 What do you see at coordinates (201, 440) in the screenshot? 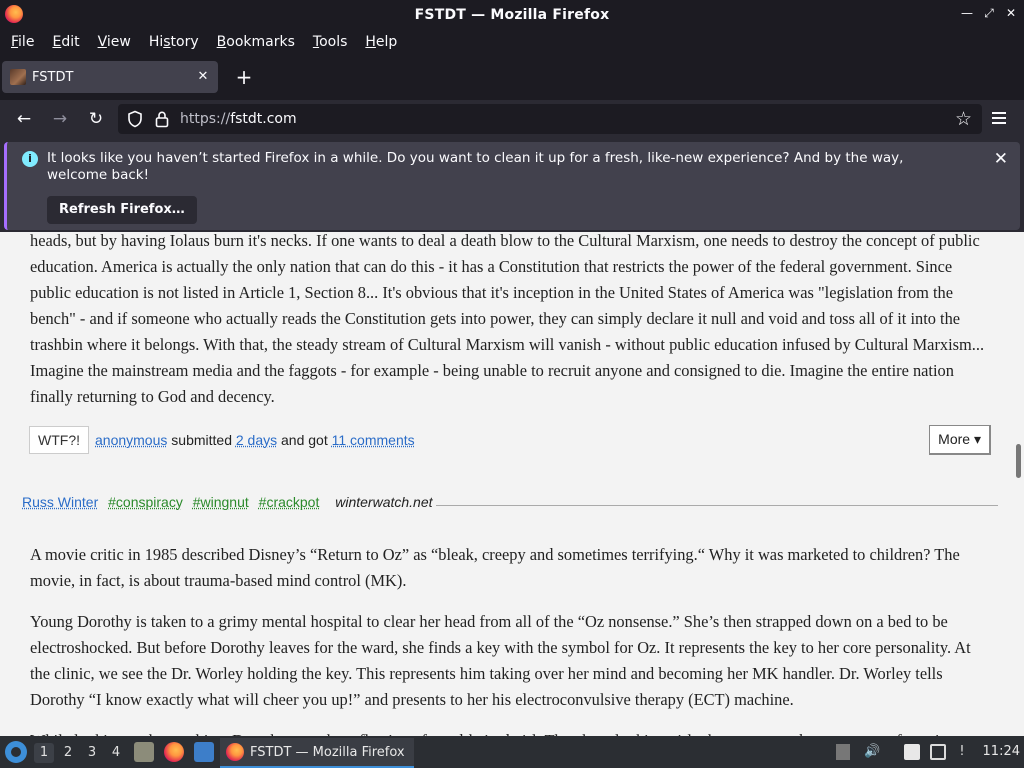
I see `submitted-text: submitted` at bounding box center [201, 440].